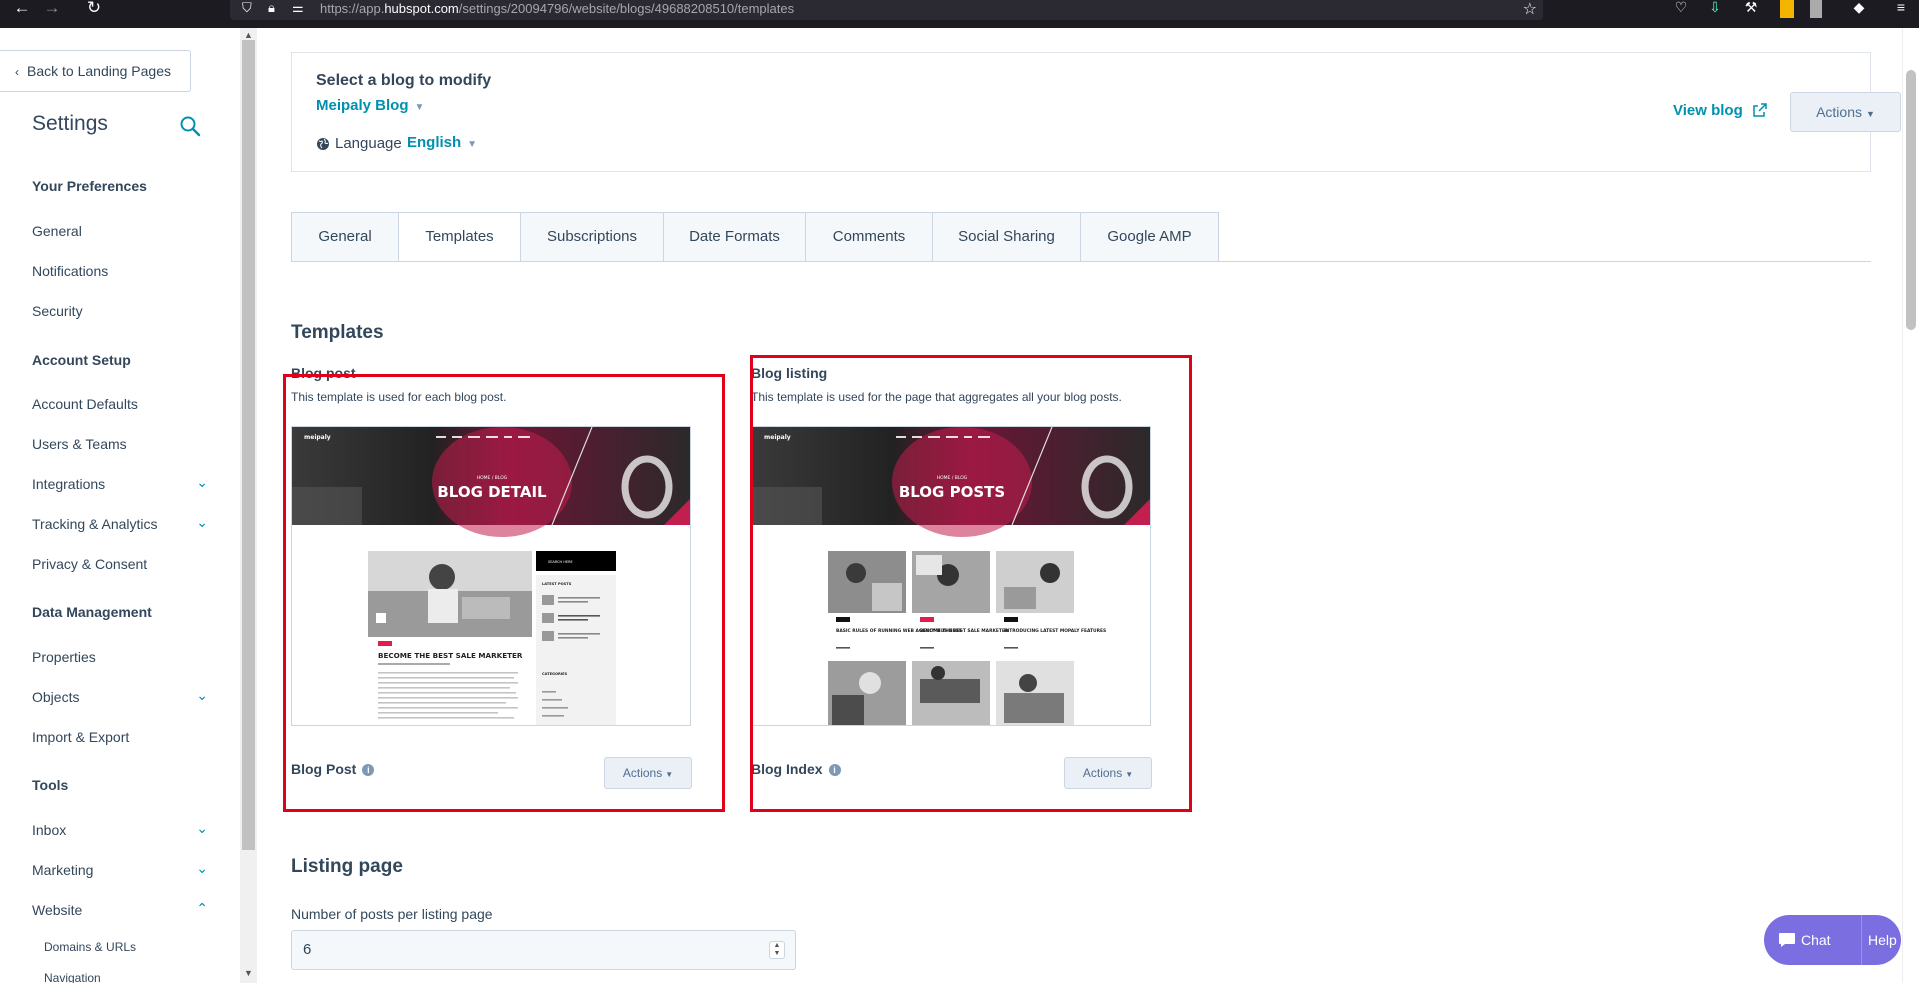 The width and height of the screenshot is (1919, 983). I want to click on blog-actions-button: Actions ▼, so click(1845, 112).